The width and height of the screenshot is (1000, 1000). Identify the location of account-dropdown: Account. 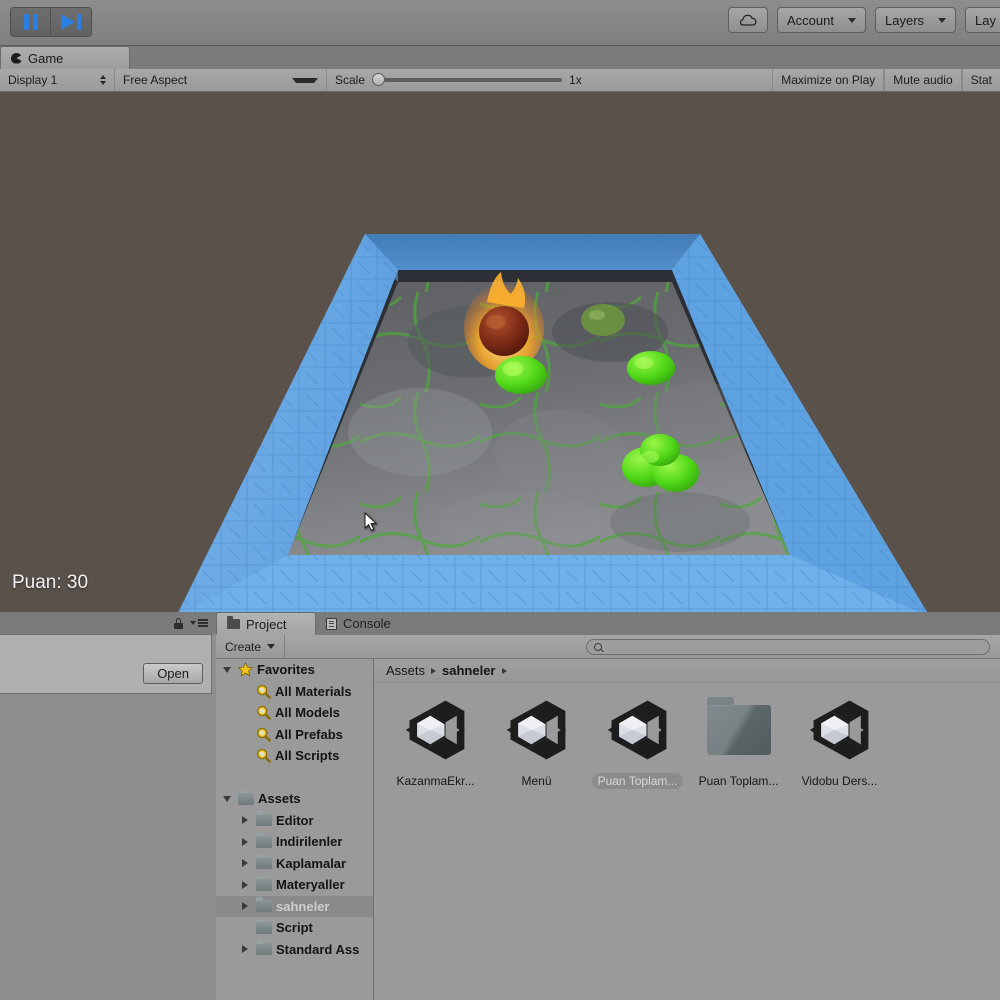
(821, 20).